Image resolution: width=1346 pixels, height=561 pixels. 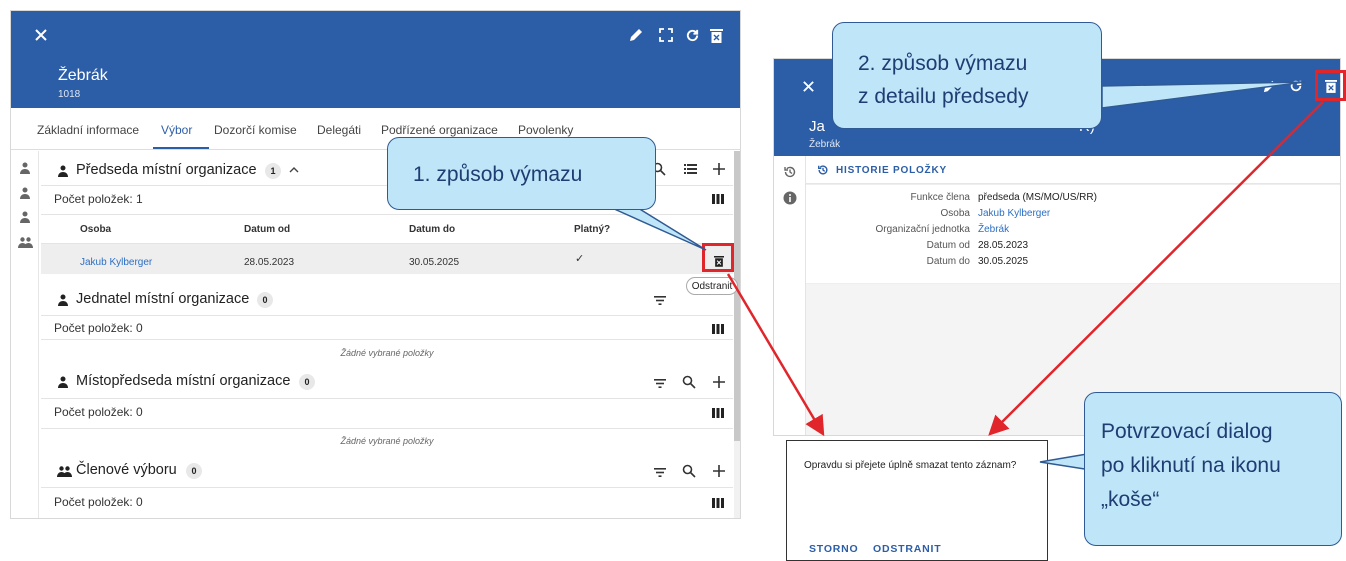 What do you see at coordinates (580, 259) in the screenshot?
I see `check-icon: ✓` at bounding box center [580, 259].